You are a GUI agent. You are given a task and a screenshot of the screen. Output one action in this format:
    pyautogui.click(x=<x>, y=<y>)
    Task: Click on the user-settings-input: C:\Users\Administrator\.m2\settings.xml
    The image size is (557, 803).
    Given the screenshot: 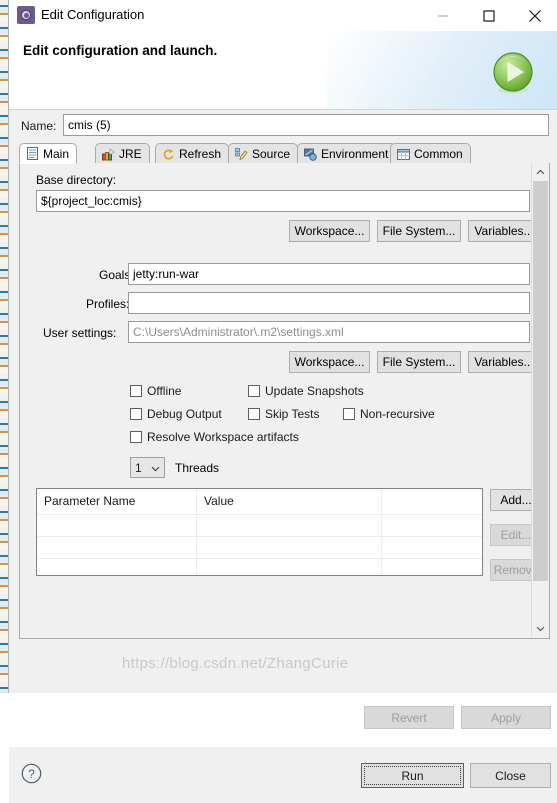 What is the action you would take?
    pyautogui.click(x=329, y=332)
    